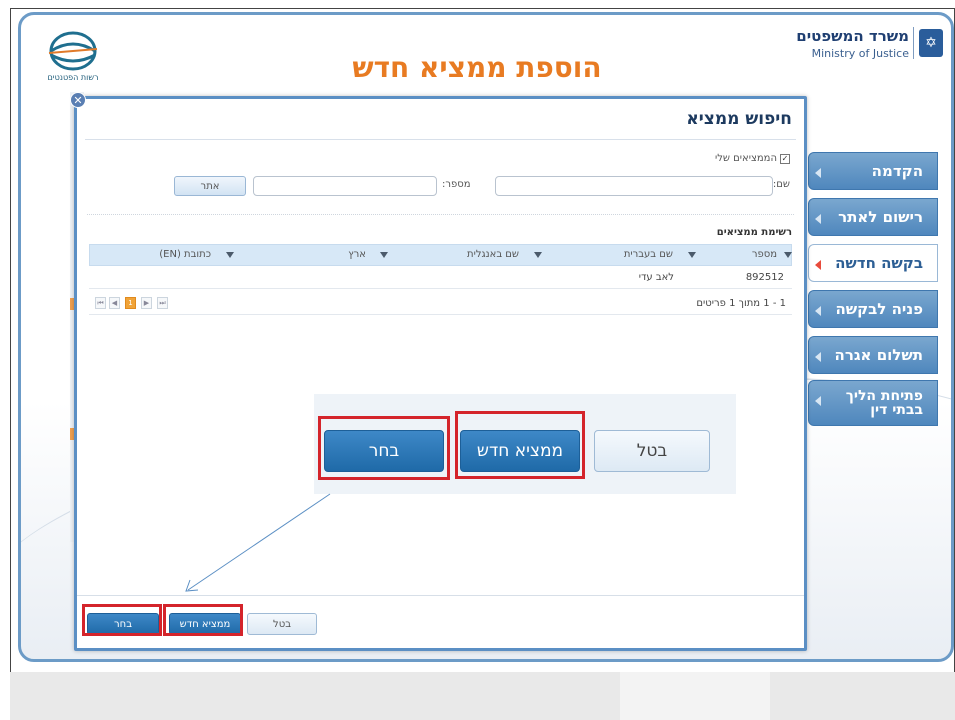 Image resolution: width=955 pixels, height=720 pixels. I want to click on nav-item-intro: הקדמה, so click(873, 171).